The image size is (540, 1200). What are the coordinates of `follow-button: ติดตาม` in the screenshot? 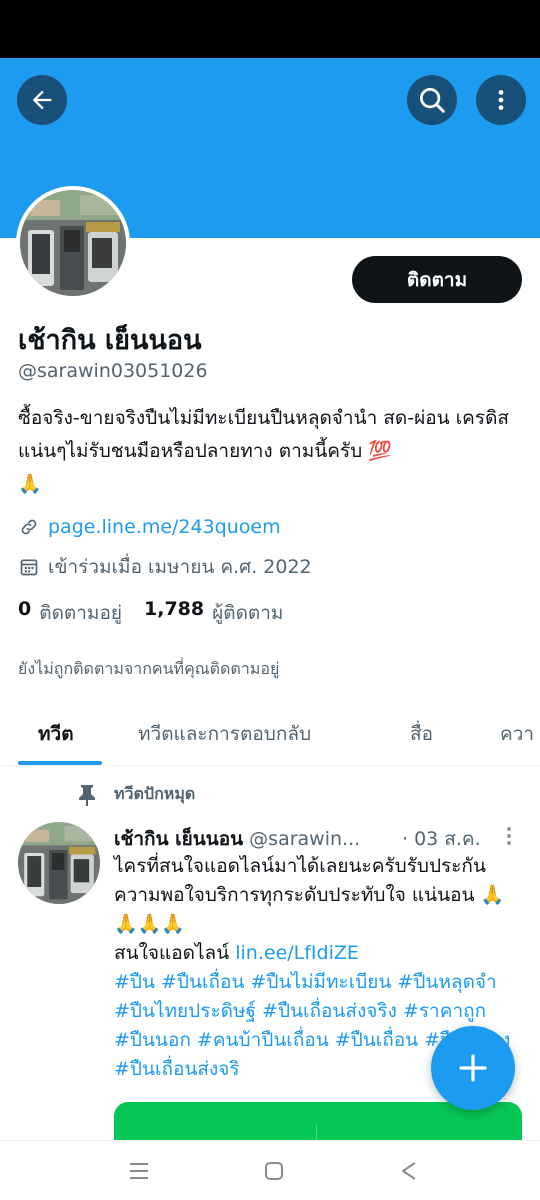 It's located at (437, 279).